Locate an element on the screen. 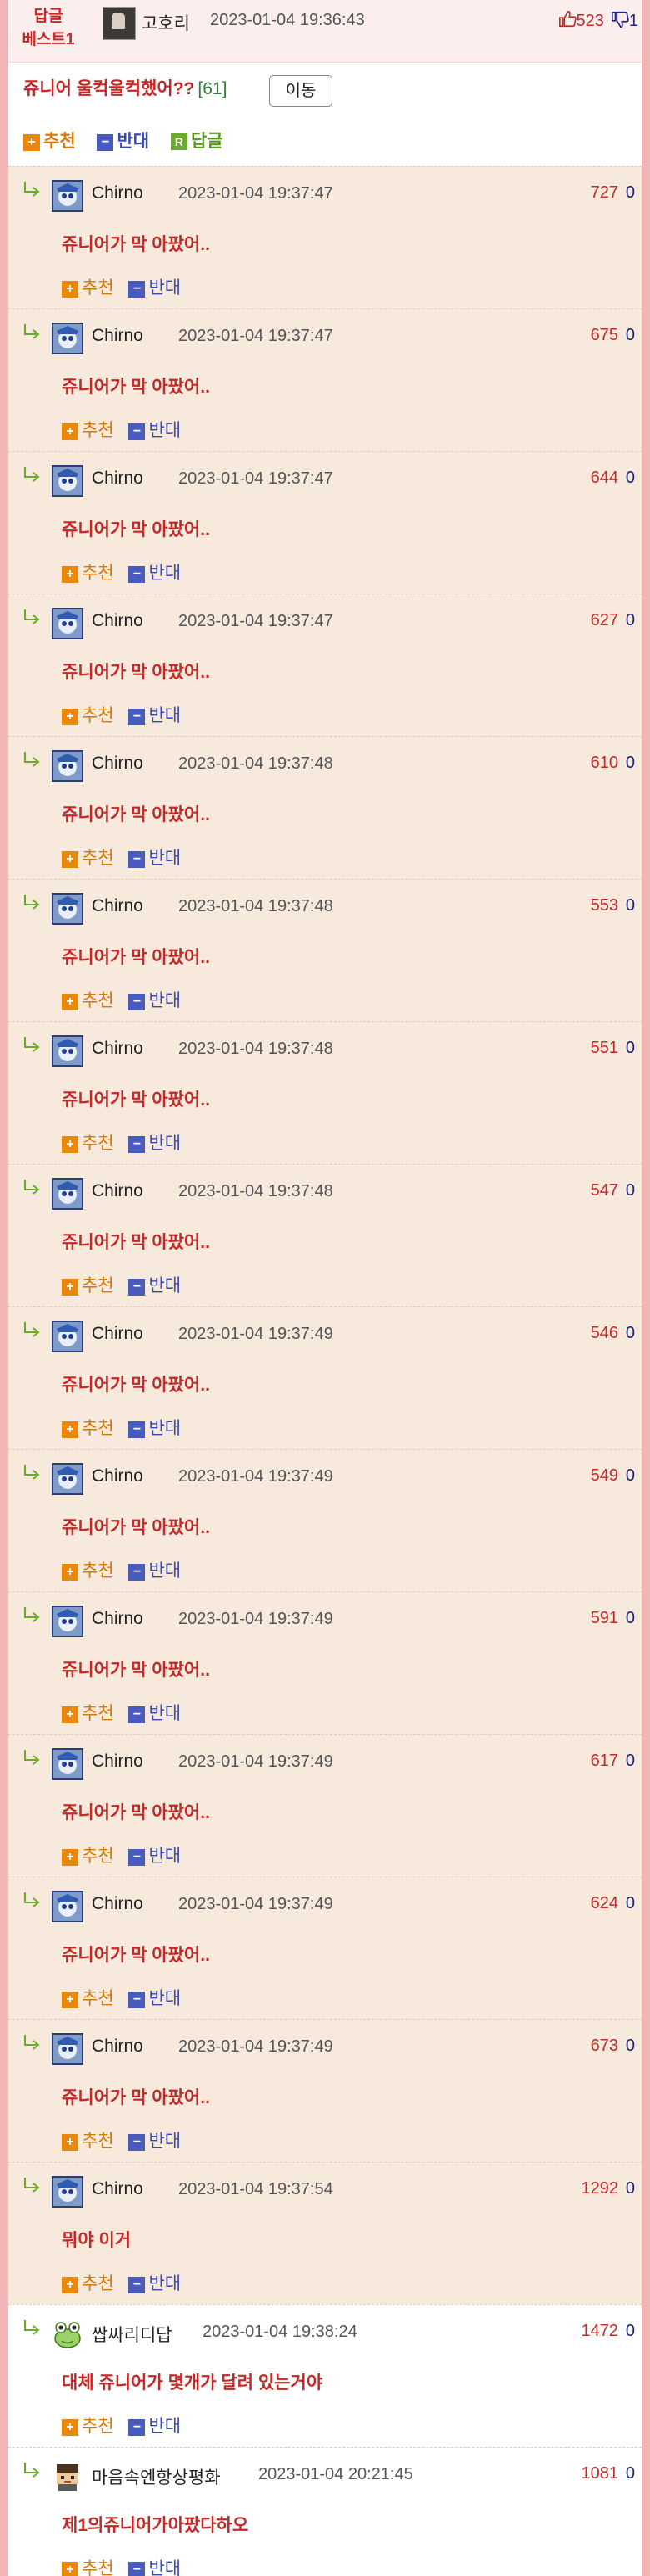 This screenshot has width=650, height=2576. comment-up-count: 727 is located at coordinates (604, 193).